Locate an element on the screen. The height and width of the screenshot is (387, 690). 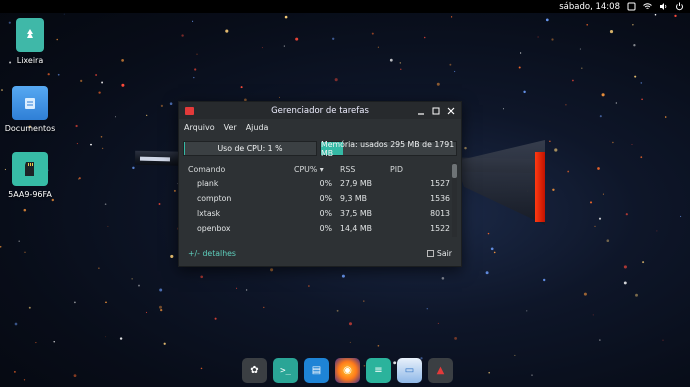
table-scrollbar is located at coordinates (454, 199).